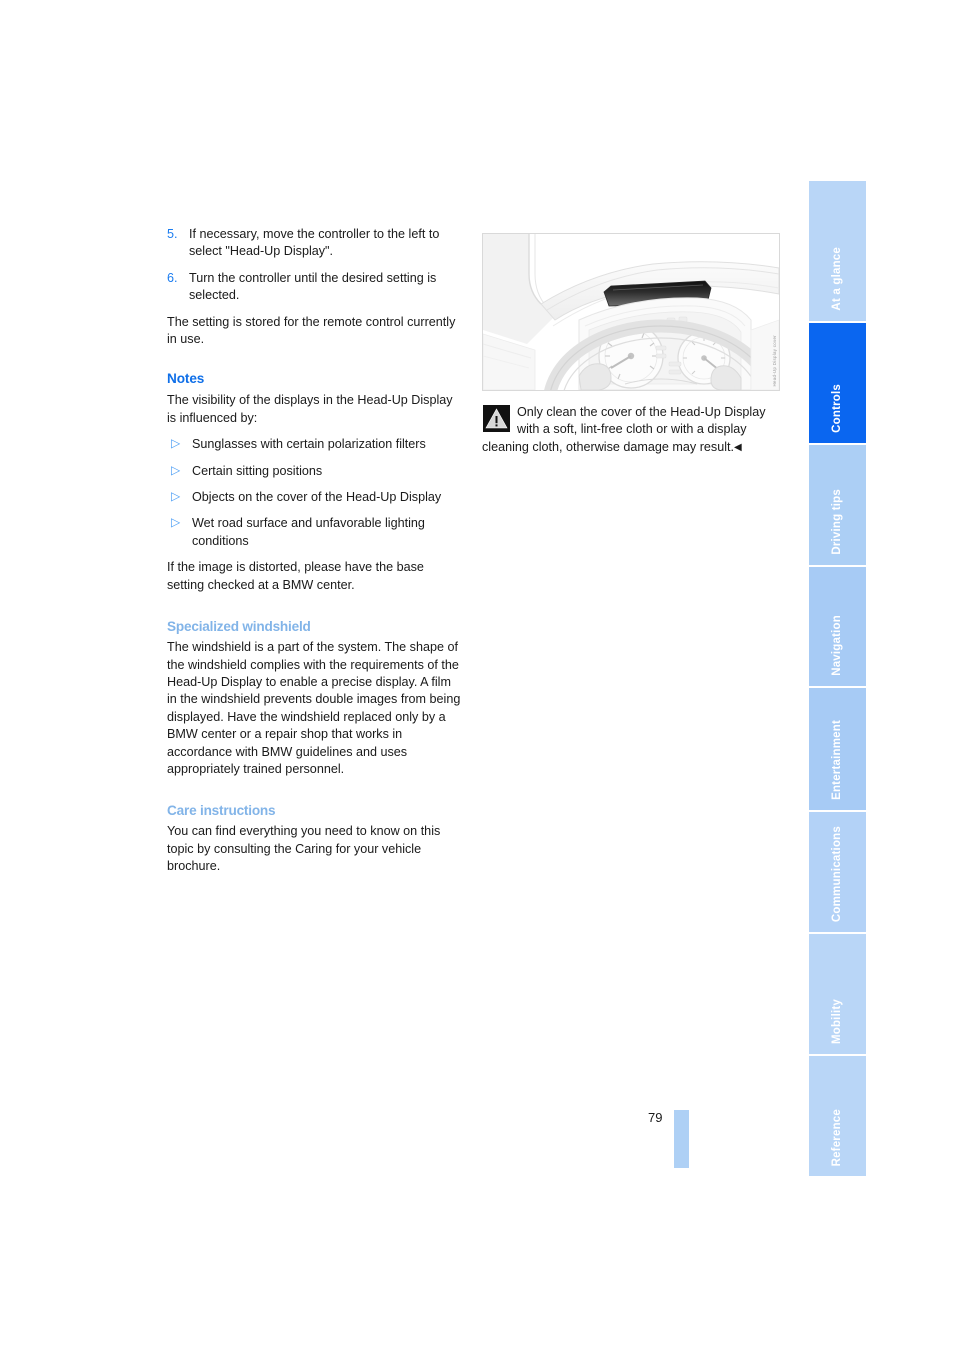  I want to click on tab-communications: Communications, so click(837, 873).